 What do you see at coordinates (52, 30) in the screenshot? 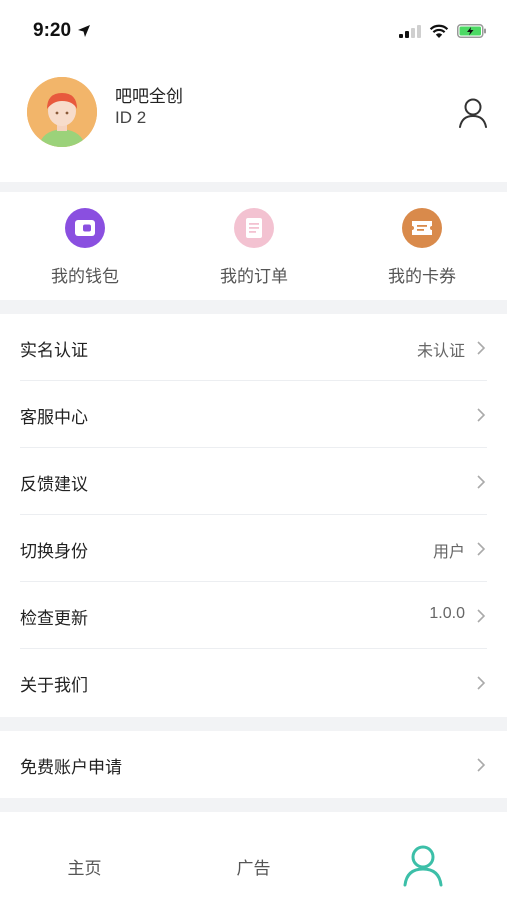
I see `status-time: 9:20` at bounding box center [52, 30].